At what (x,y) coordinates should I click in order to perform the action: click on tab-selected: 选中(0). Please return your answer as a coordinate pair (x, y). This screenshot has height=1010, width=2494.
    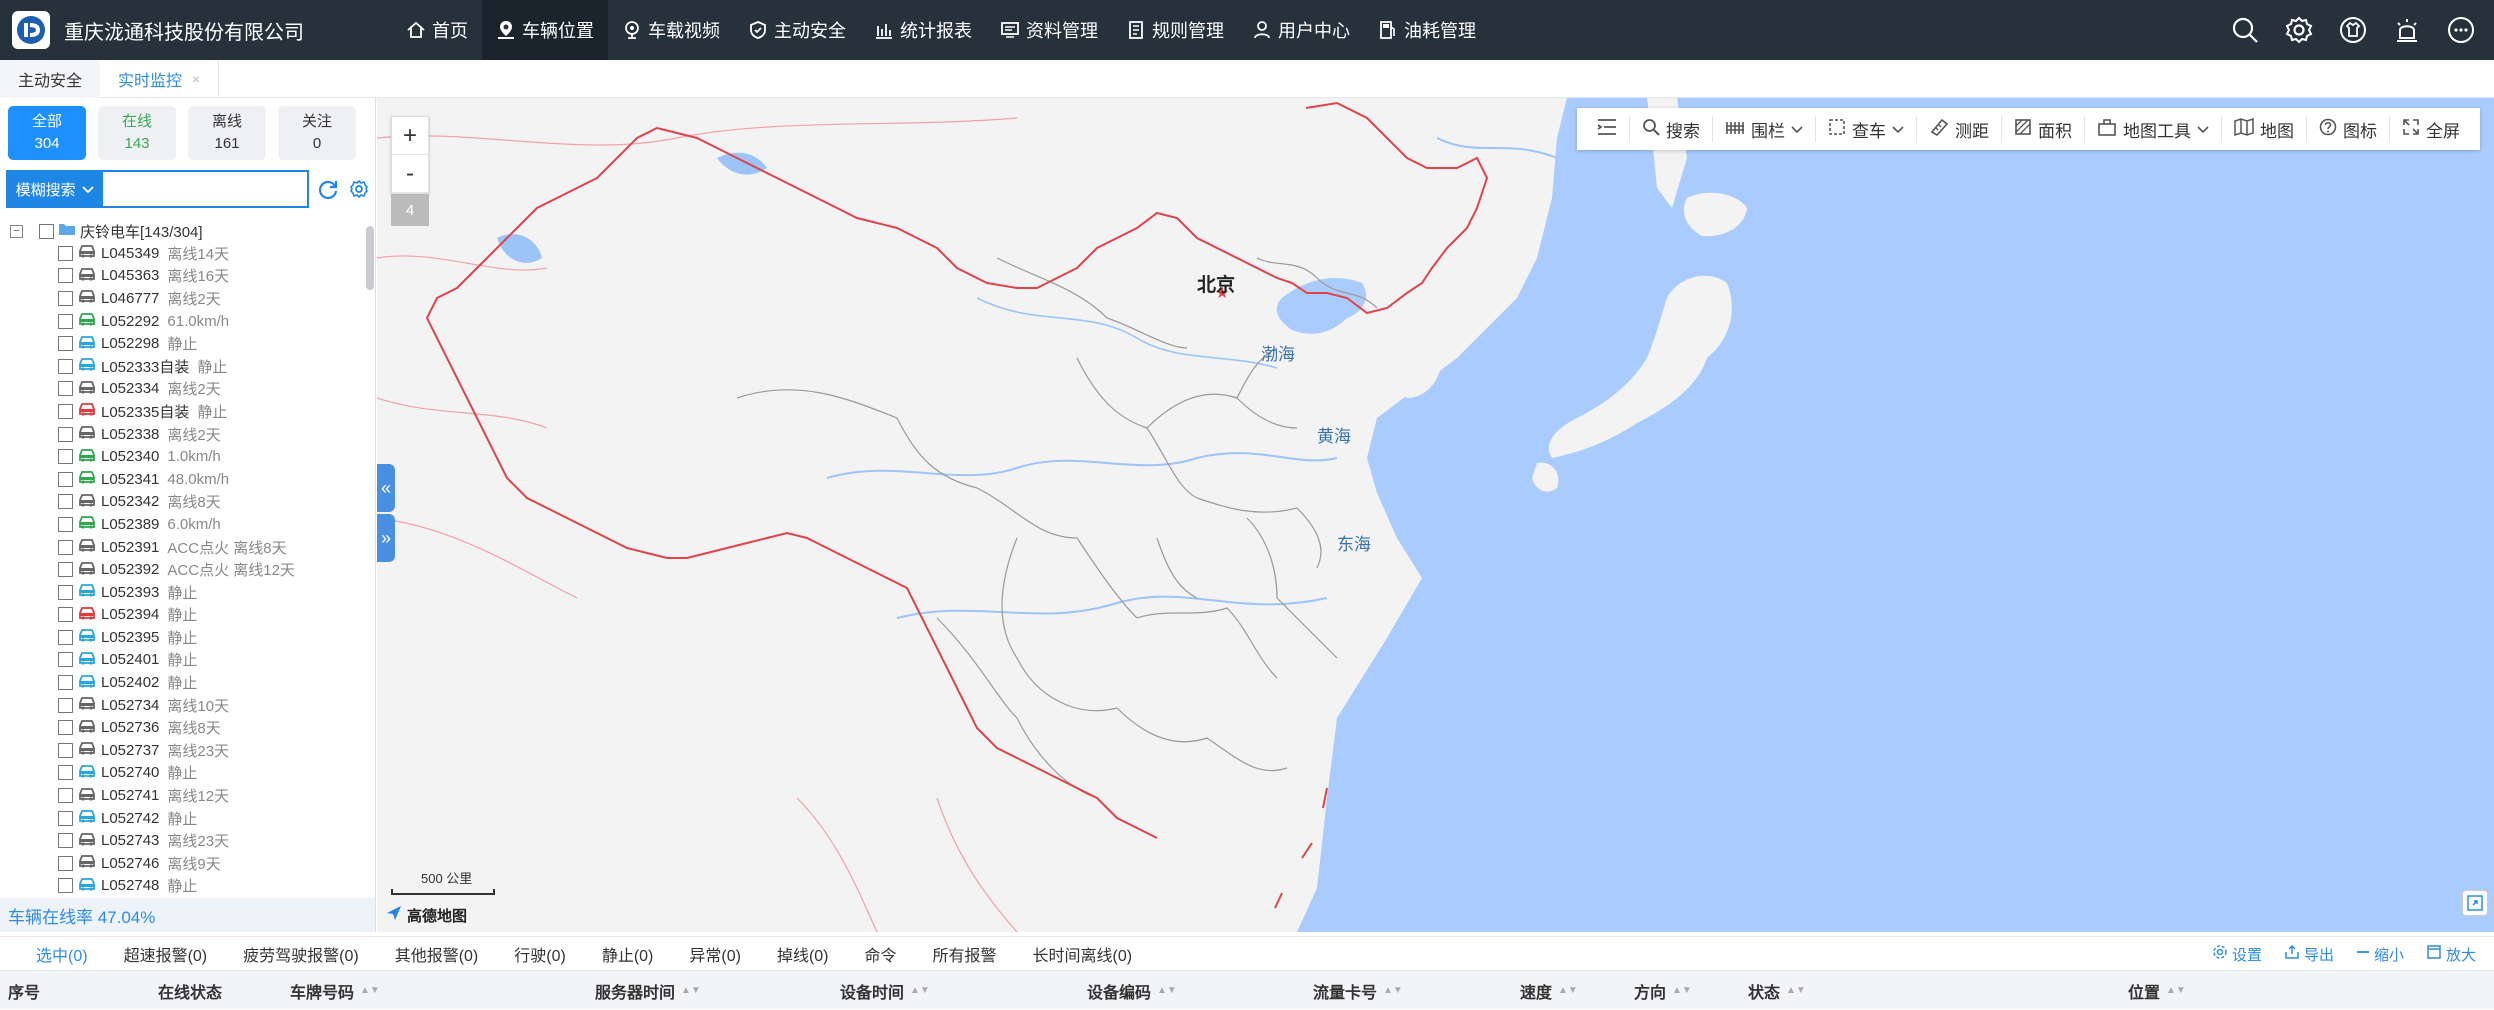
    Looking at the image, I should click on (53, 954).